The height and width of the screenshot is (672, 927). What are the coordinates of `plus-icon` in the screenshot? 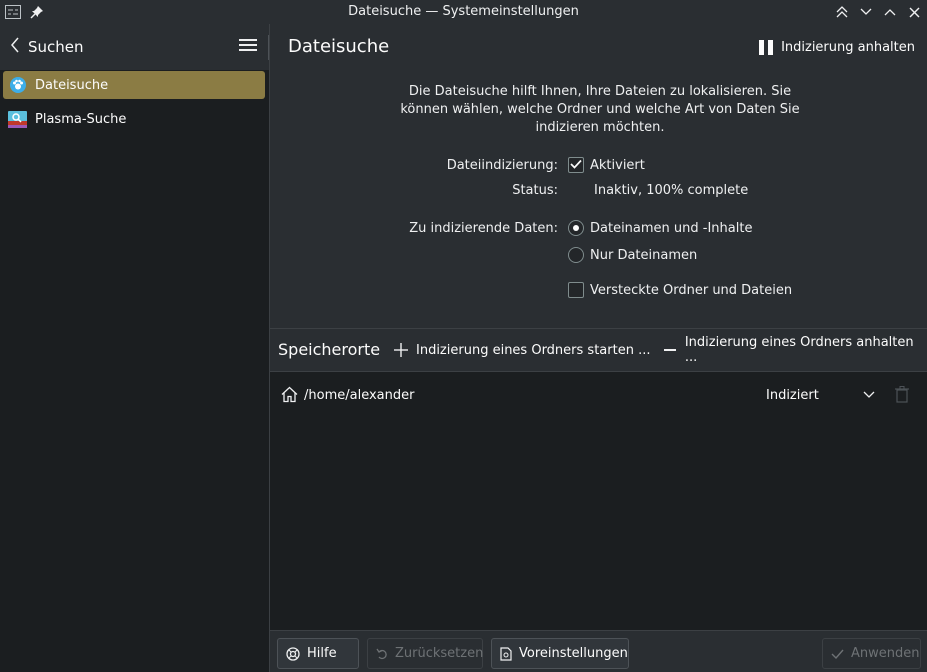 It's located at (401, 350).